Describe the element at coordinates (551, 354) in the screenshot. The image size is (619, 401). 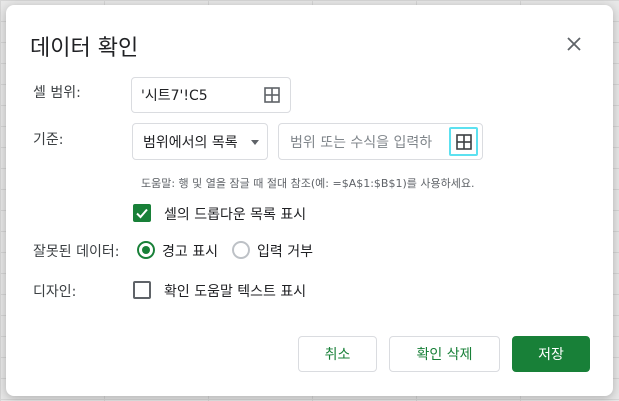
I see `save-button: 저장` at that location.